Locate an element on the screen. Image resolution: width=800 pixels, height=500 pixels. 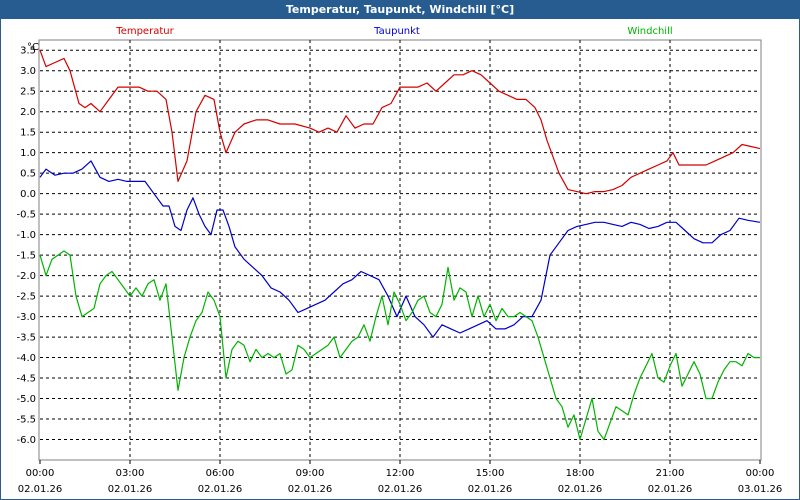
legend-item-taupunkt: Taupunkt is located at coordinates (396, 31).